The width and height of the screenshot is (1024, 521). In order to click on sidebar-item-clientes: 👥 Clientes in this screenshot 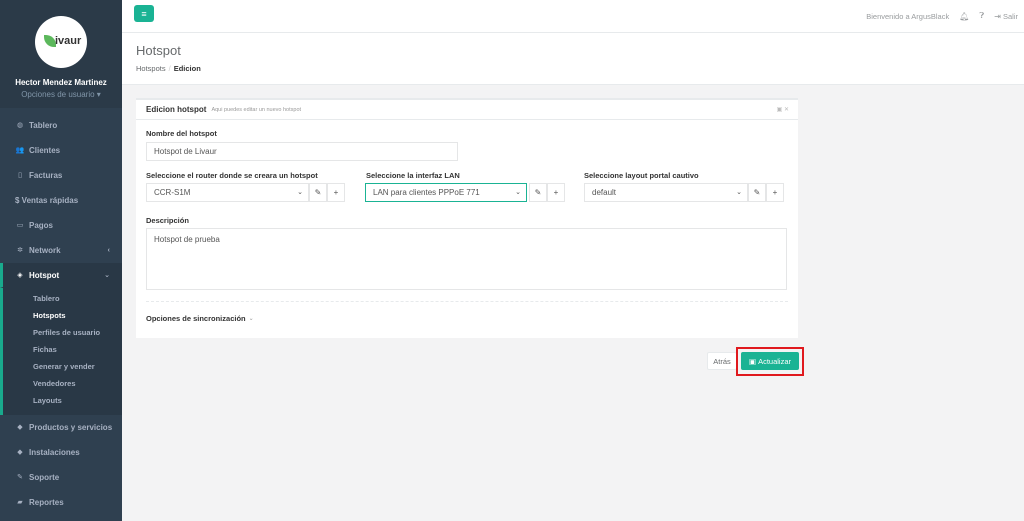, I will do `click(61, 150)`.